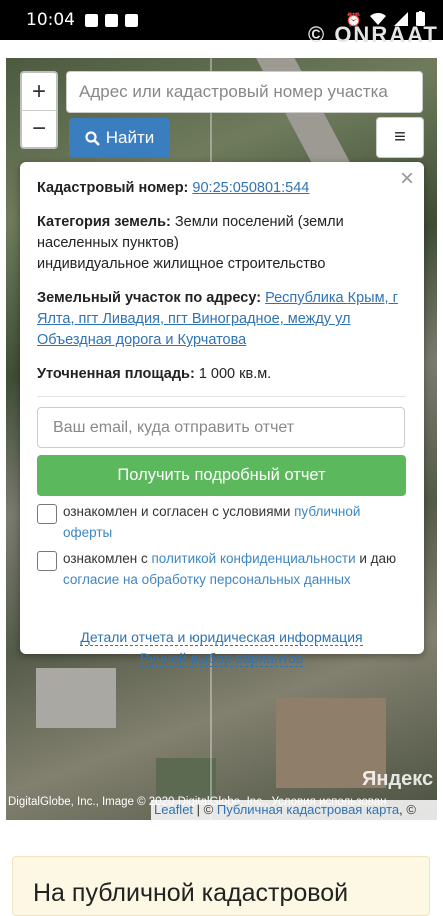 This screenshot has height=916, width=443. Describe the element at coordinates (104, 222) in the screenshot. I see `land-category-label: Категория земель:` at that location.